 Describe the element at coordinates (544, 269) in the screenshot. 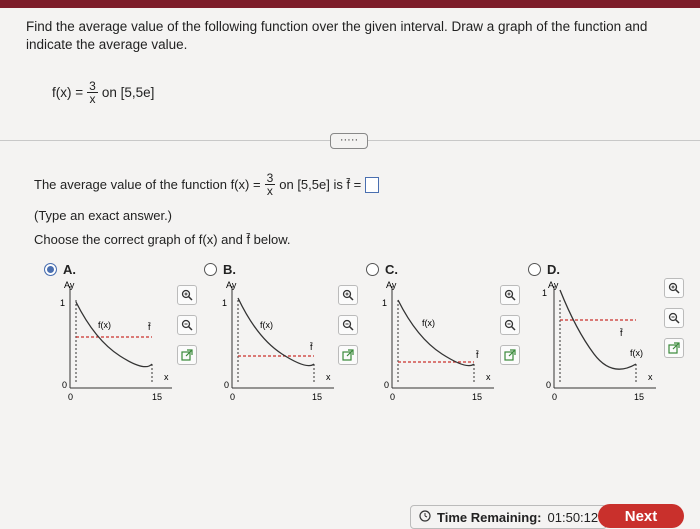

I see `option-d: D.` at that location.